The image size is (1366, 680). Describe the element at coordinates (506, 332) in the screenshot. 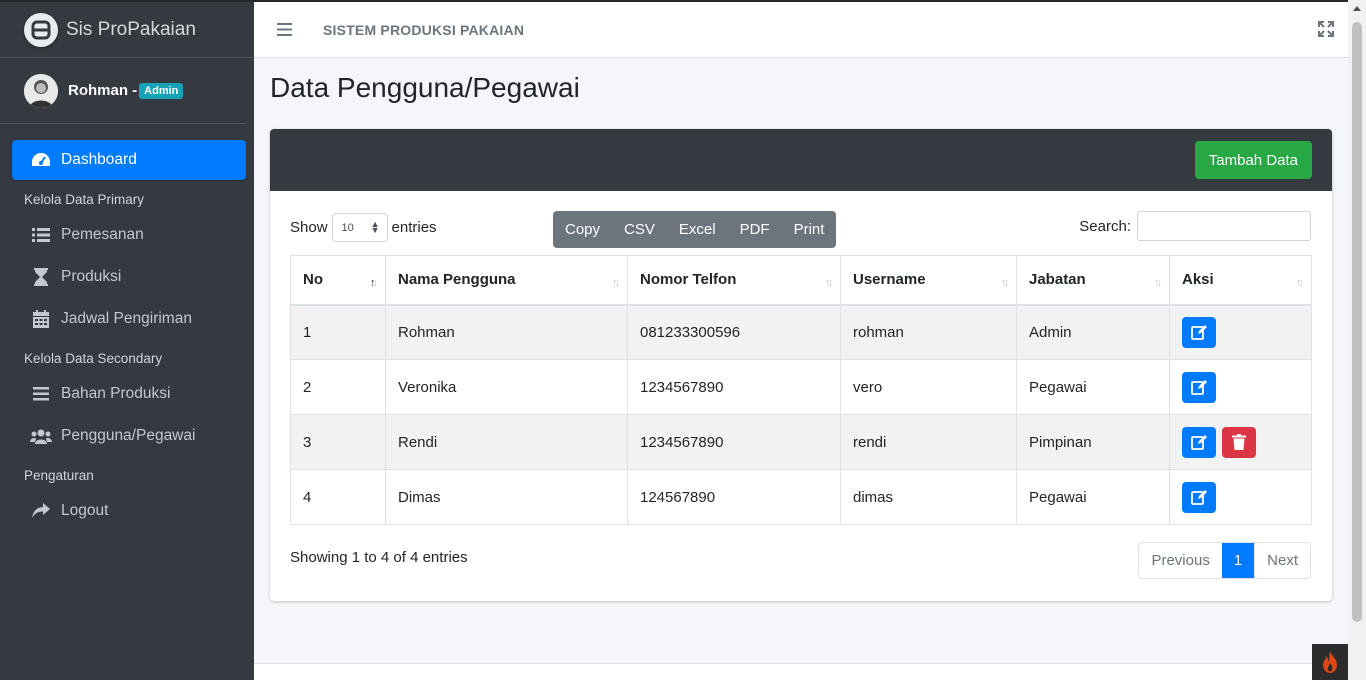

I see `cell-nama: Rohman` at that location.